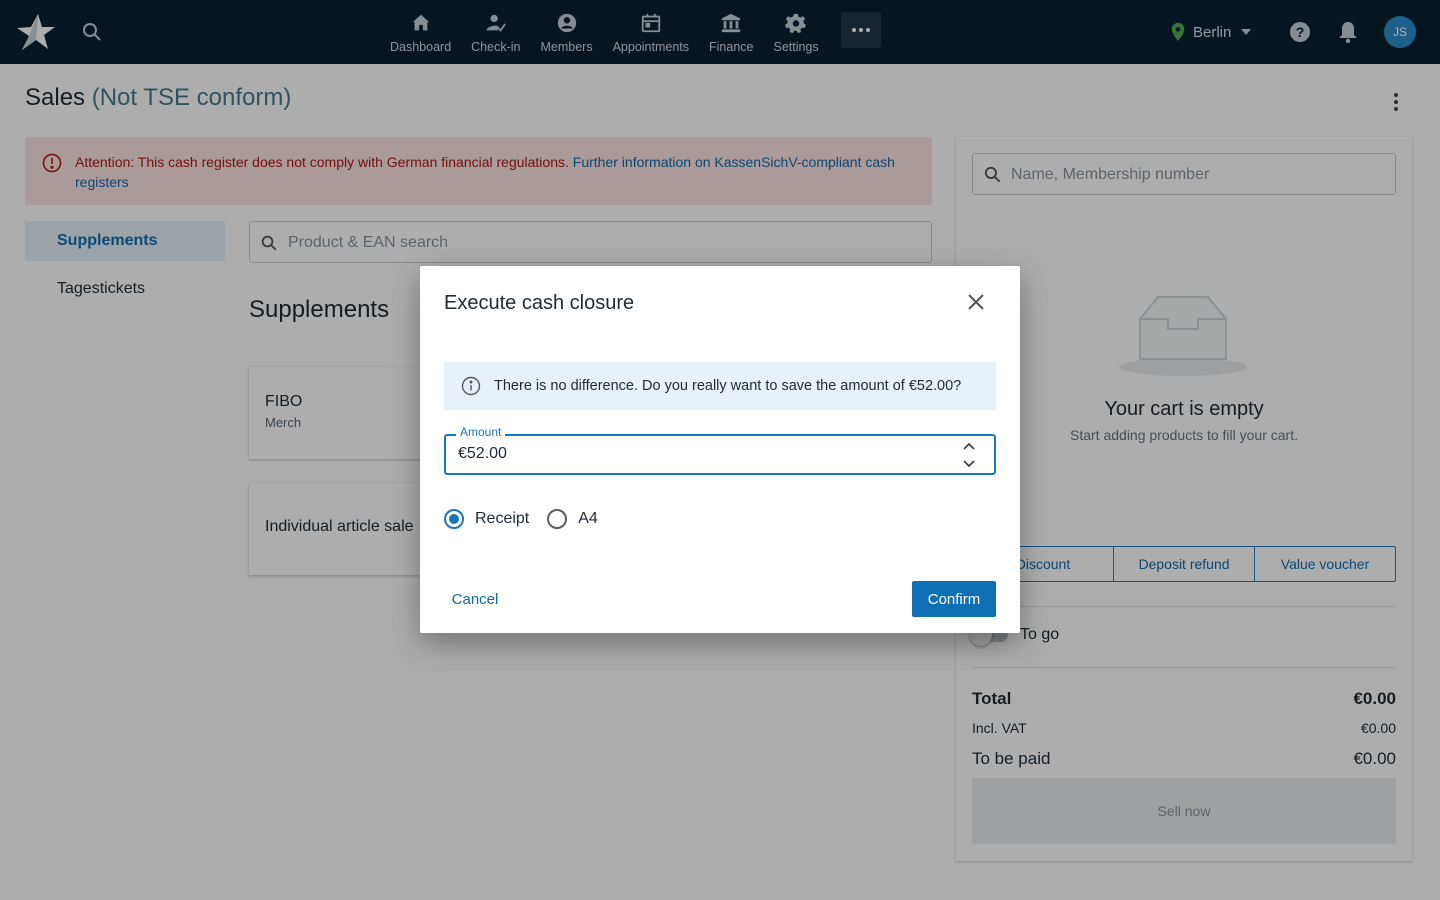  I want to click on radio-selected-indicator, so click(454, 519).